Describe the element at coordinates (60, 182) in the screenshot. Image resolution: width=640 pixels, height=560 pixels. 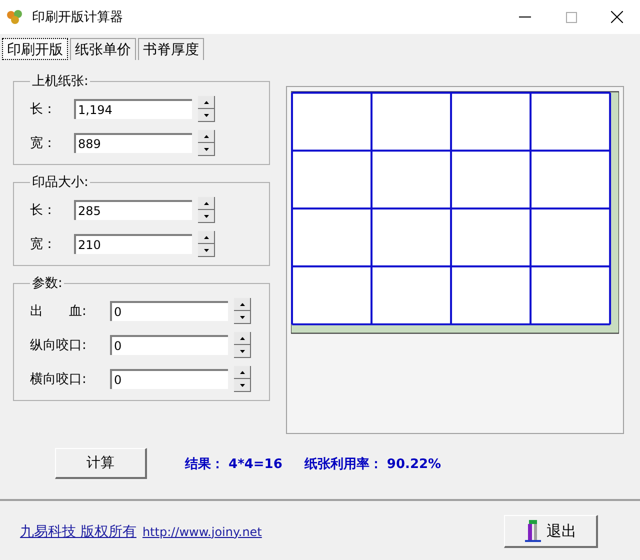
I see `group-title: 印品大小:` at that location.